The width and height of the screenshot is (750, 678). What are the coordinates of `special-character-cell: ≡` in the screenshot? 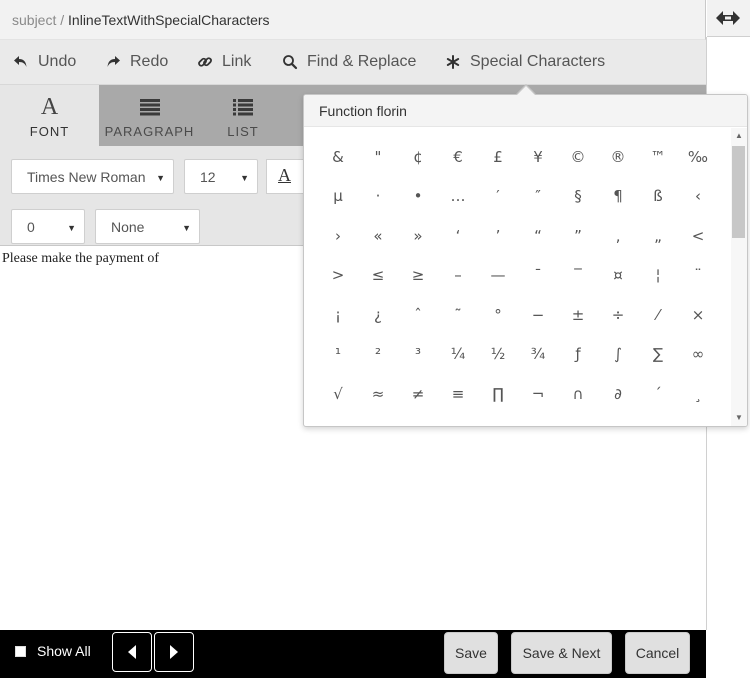 It's located at (458, 393).